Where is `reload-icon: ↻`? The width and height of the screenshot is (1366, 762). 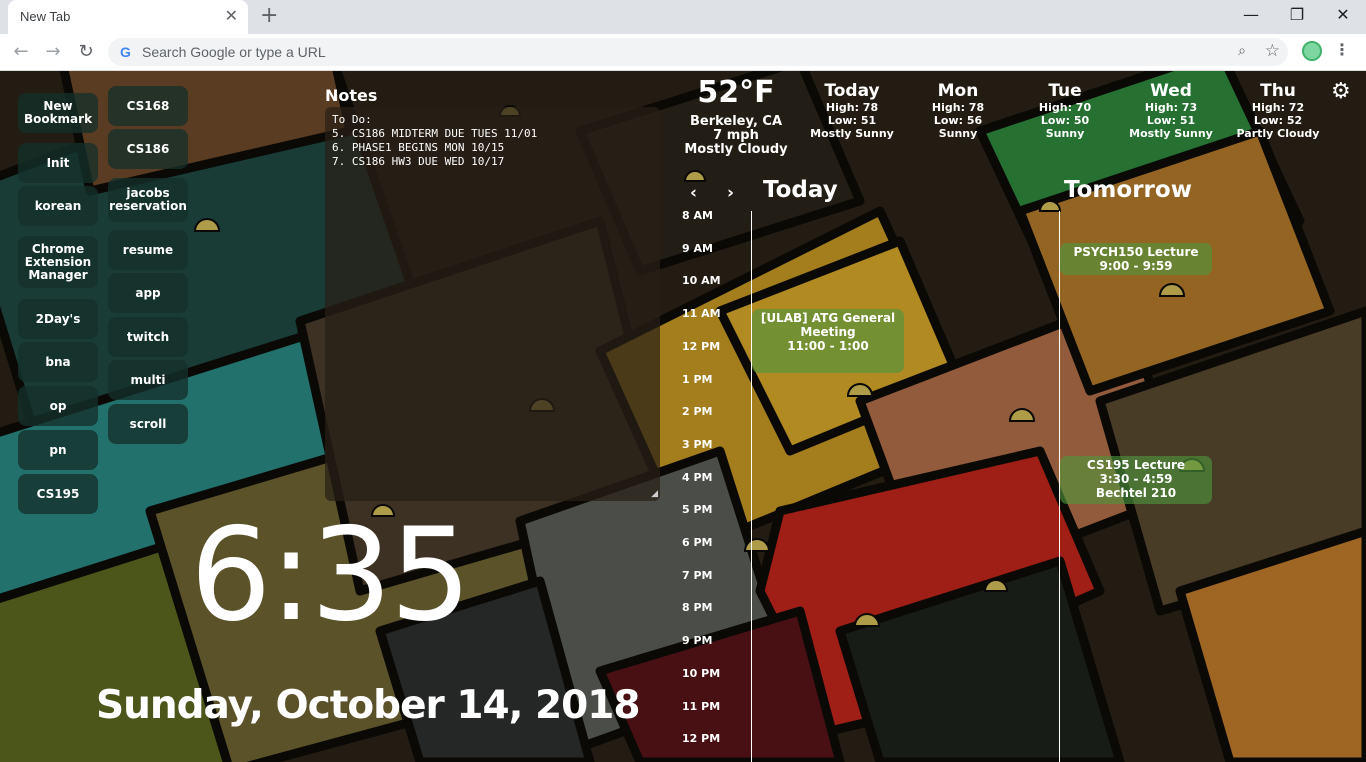
reload-icon: ↻ is located at coordinates (86, 53).